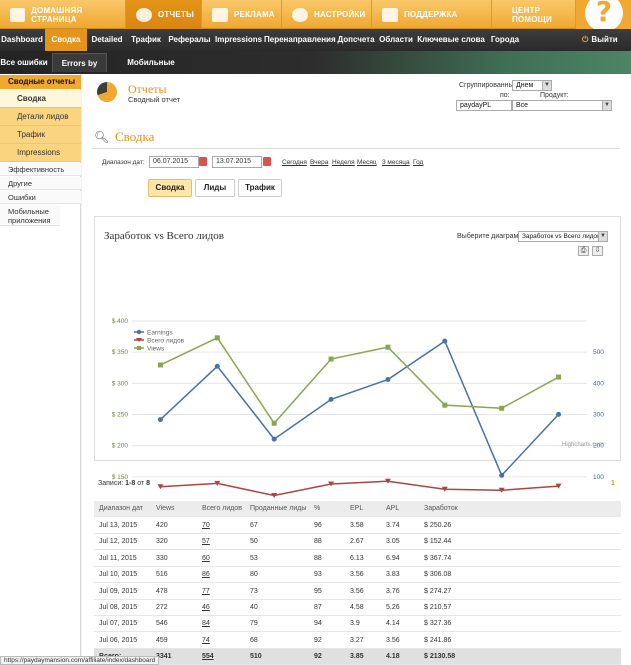 The image size is (631, 665). I want to click on grouped-label: Сгруппированные, so click(488, 85).